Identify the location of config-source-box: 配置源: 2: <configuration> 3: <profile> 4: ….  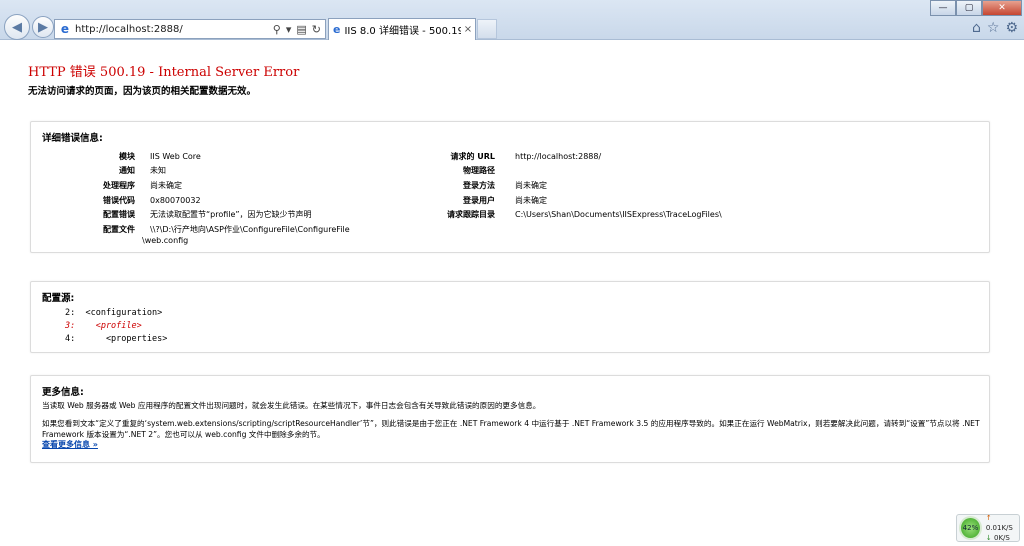
(510, 317).